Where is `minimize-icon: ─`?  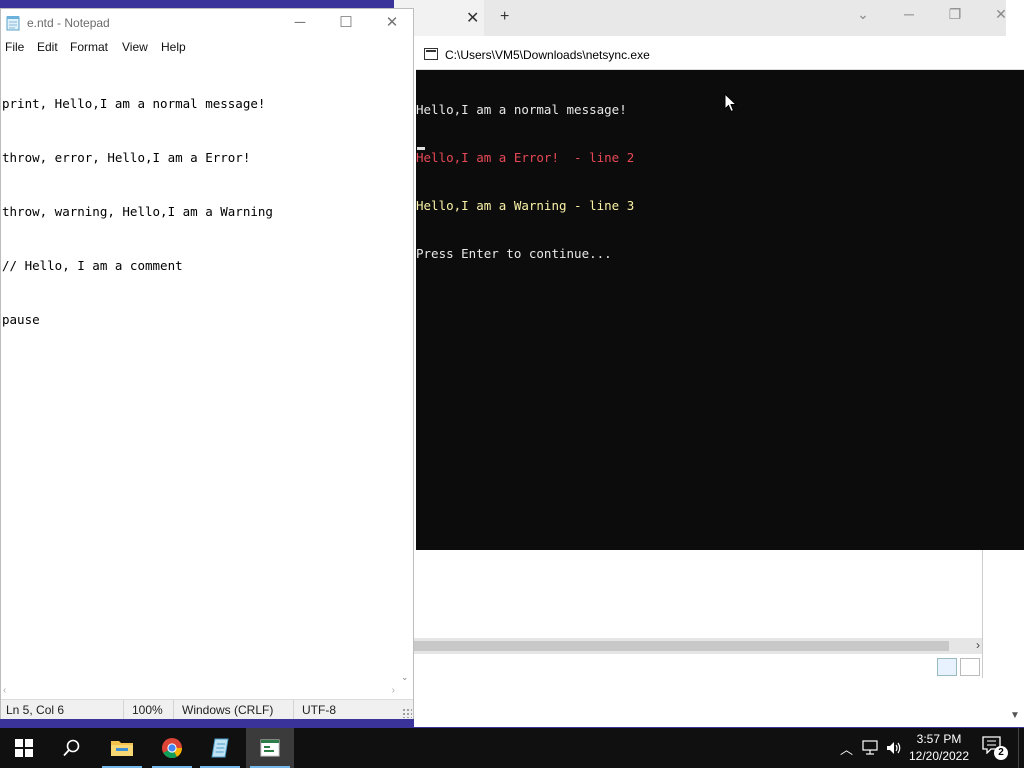 minimize-icon: ─ is located at coordinates (300, 23).